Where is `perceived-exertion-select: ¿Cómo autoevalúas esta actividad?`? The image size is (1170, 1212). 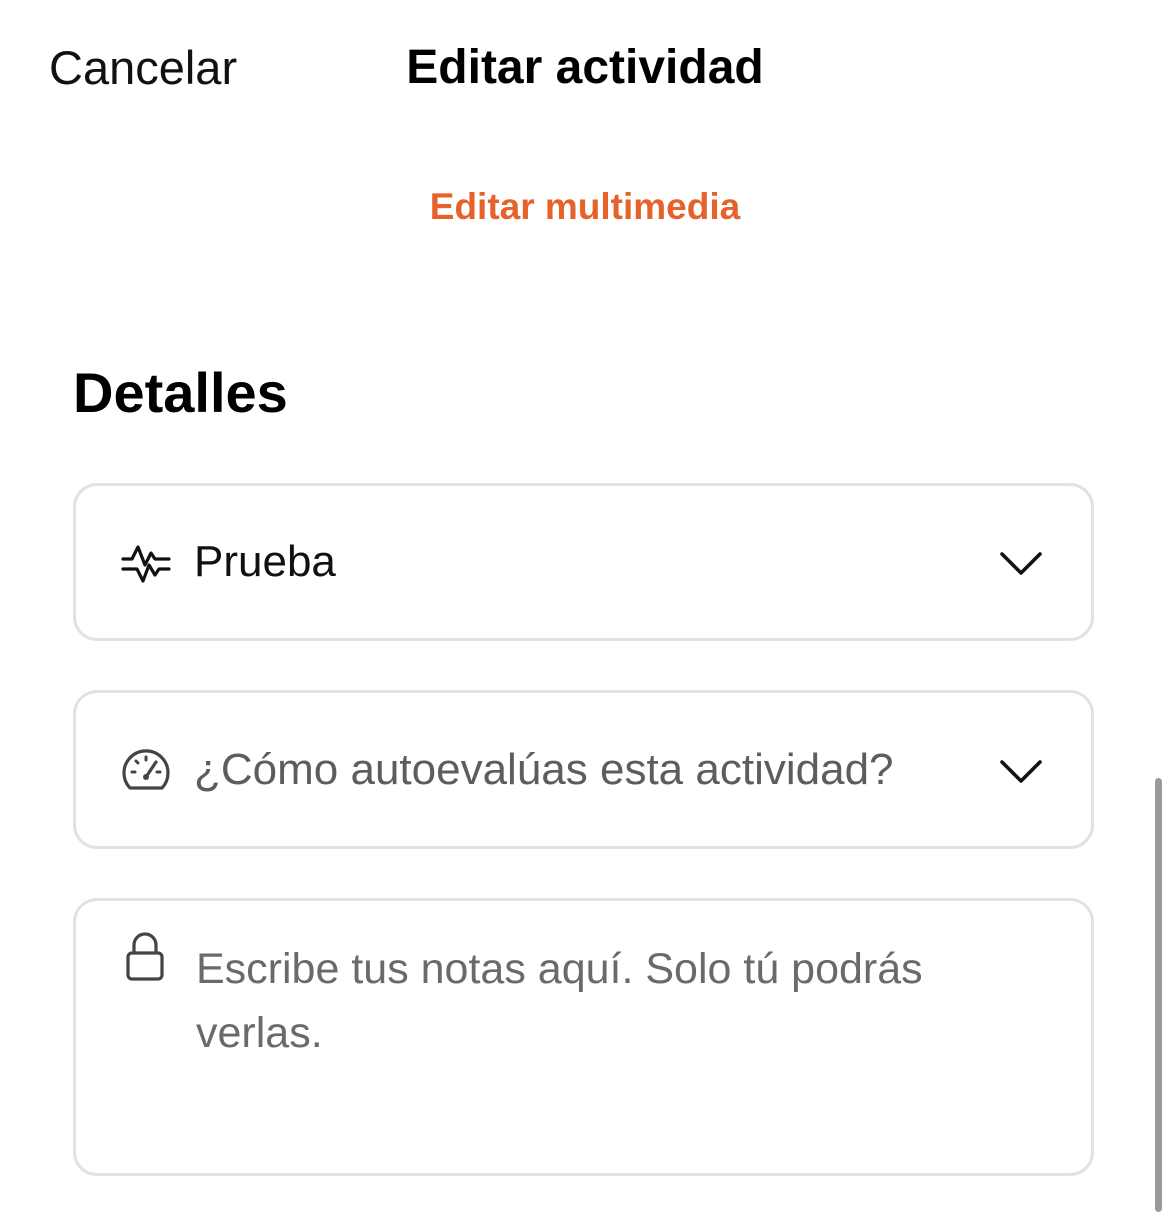 perceived-exertion-select: ¿Cómo autoevalúas esta actividad? is located at coordinates (583, 769).